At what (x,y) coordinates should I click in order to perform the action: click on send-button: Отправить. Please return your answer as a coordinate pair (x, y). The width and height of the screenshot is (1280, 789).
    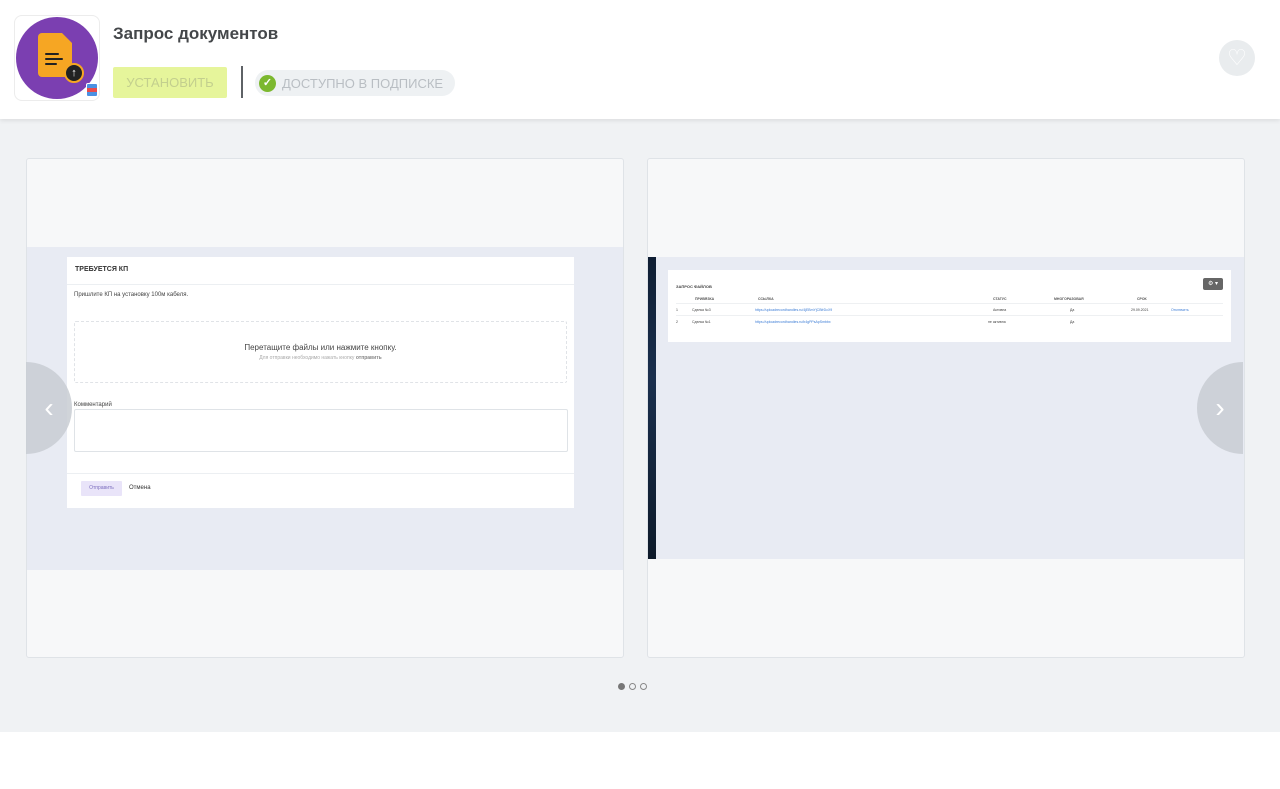
    Looking at the image, I should click on (101, 488).